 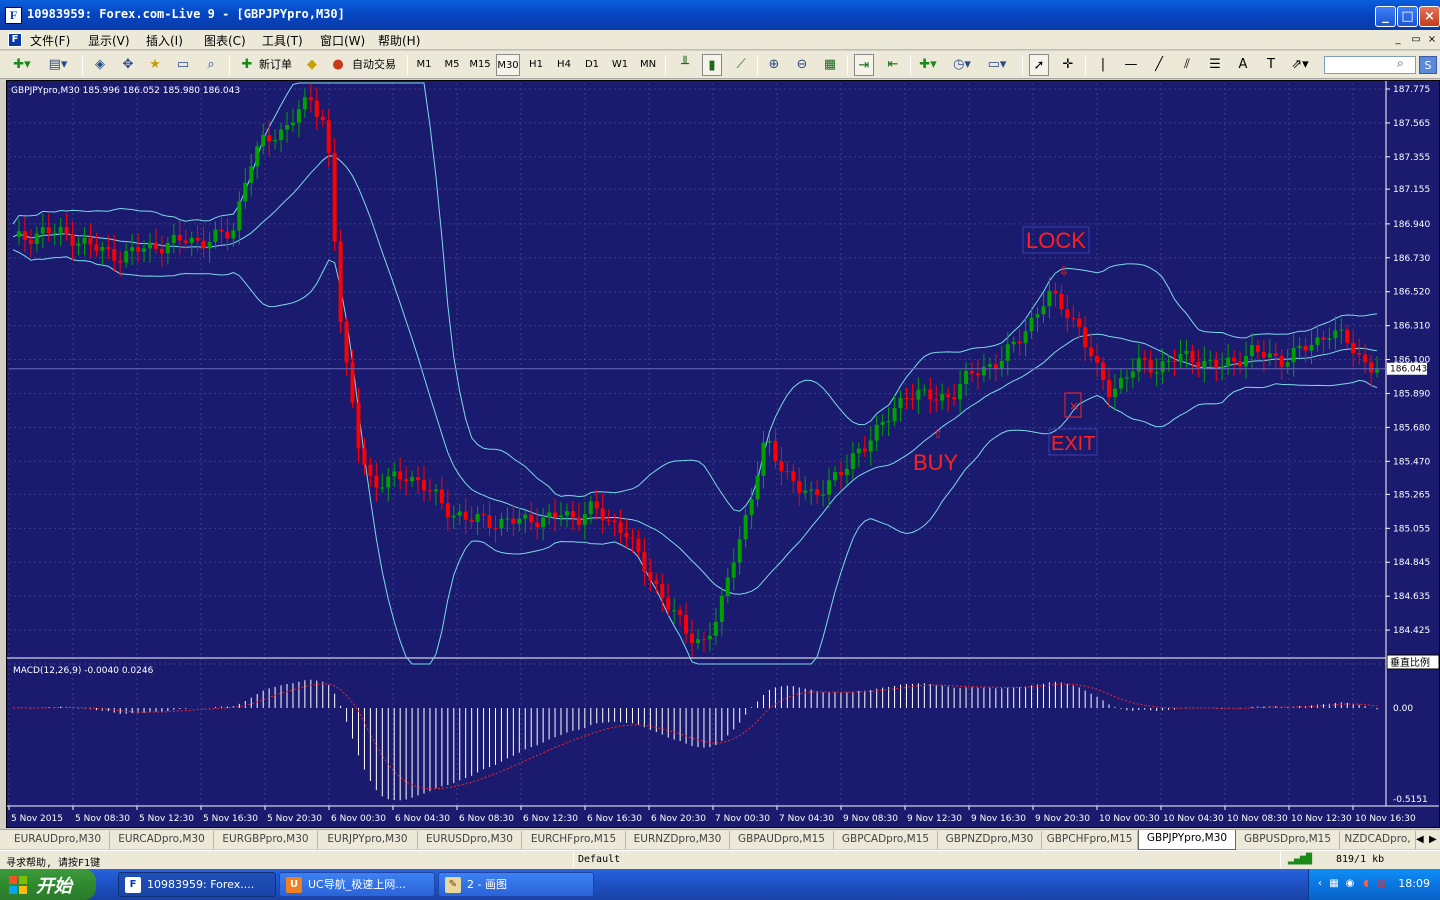 What do you see at coordinates (368, 840) in the screenshot?
I see `symbol-tab: EURJPYpro,M30` at bounding box center [368, 840].